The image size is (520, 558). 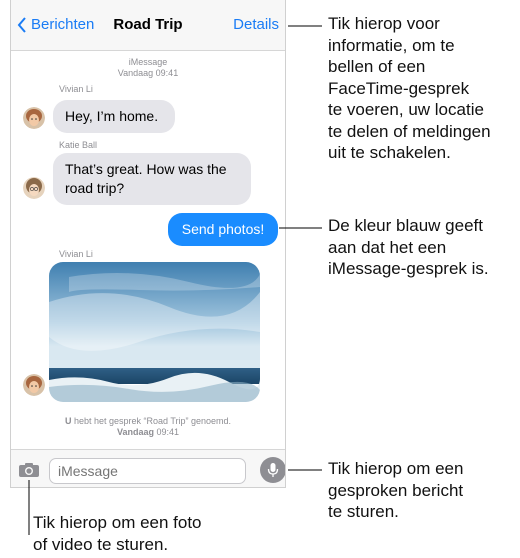 I want to click on message-input-bar, so click(x=148, y=468).